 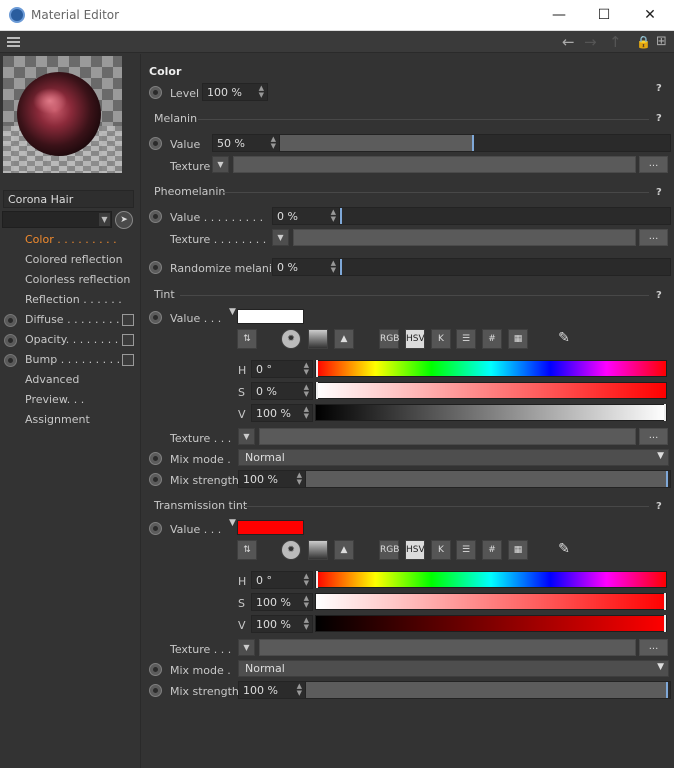 What do you see at coordinates (128, 360) in the screenshot?
I see `bump-checkbox` at bounding box center [128, 360].